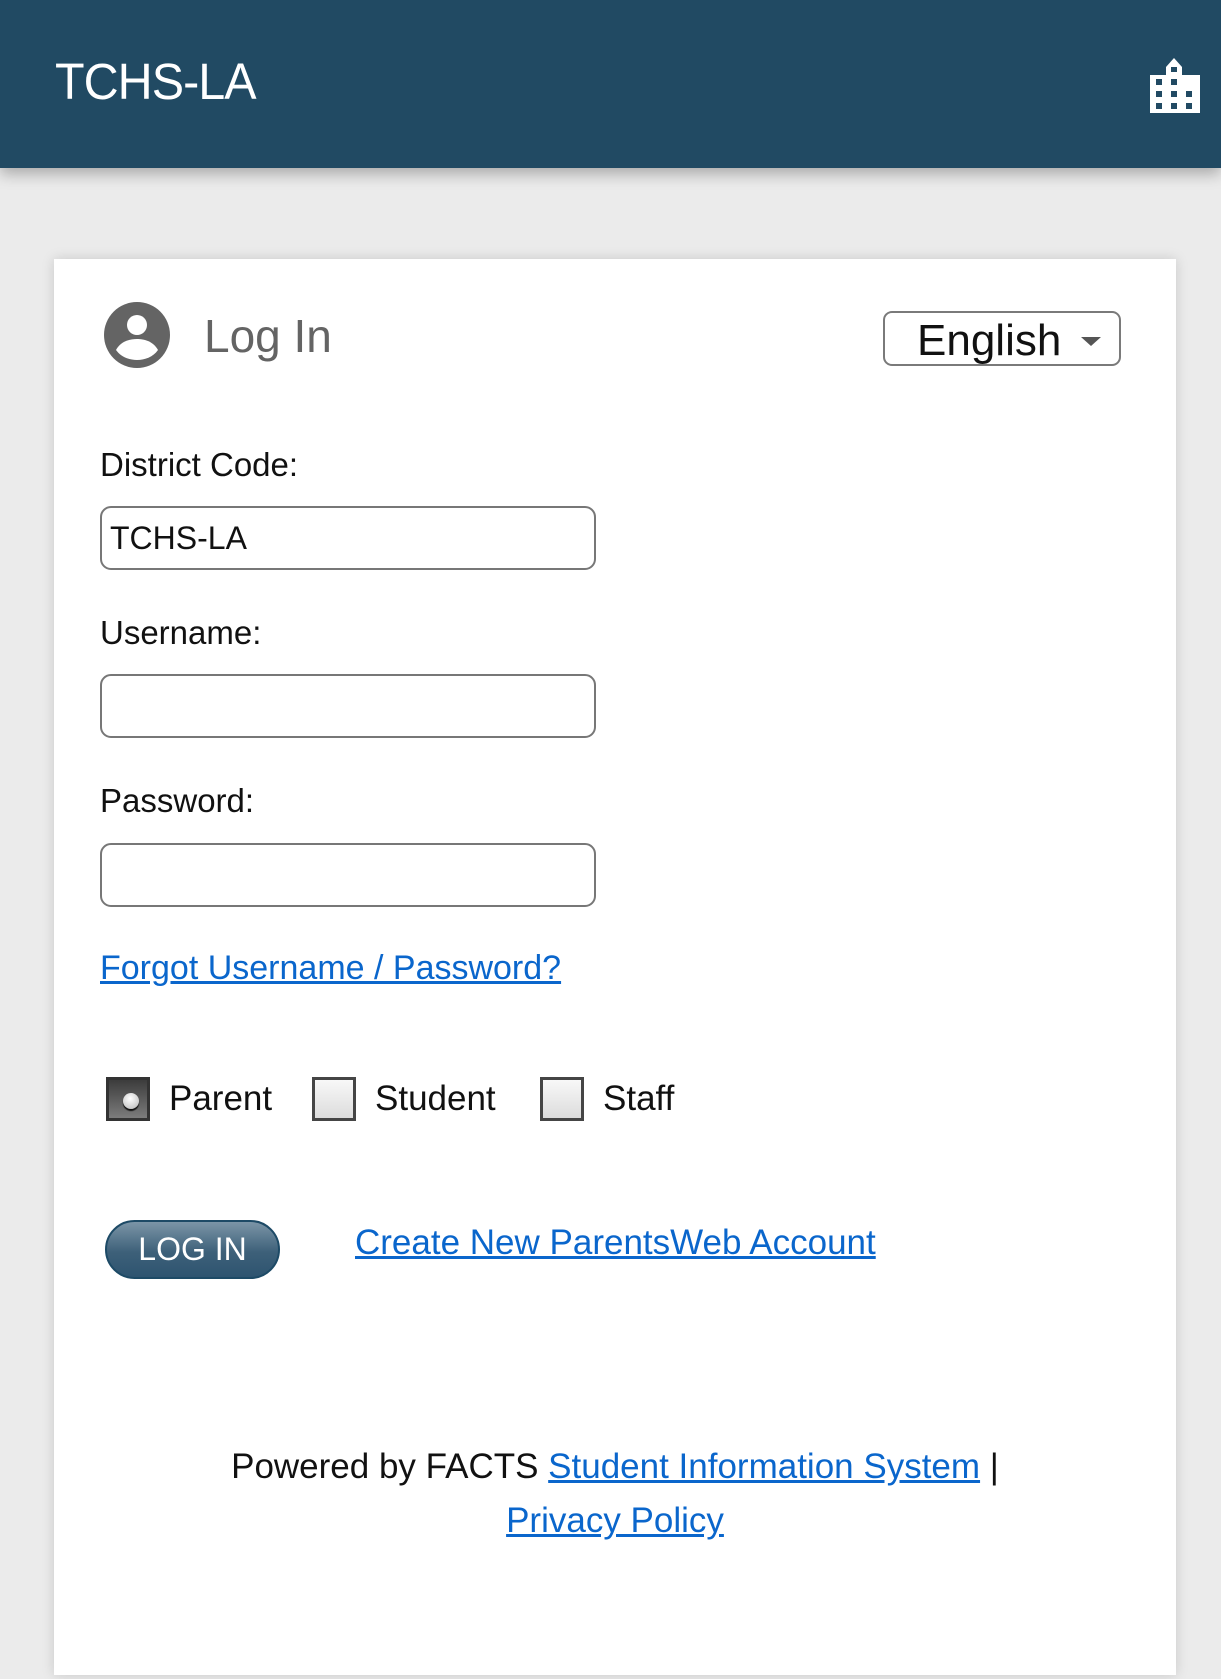 The width and height of the screenshot is (1221, 1679). I want to click on role-label-student: Student, so click(435, 1098).